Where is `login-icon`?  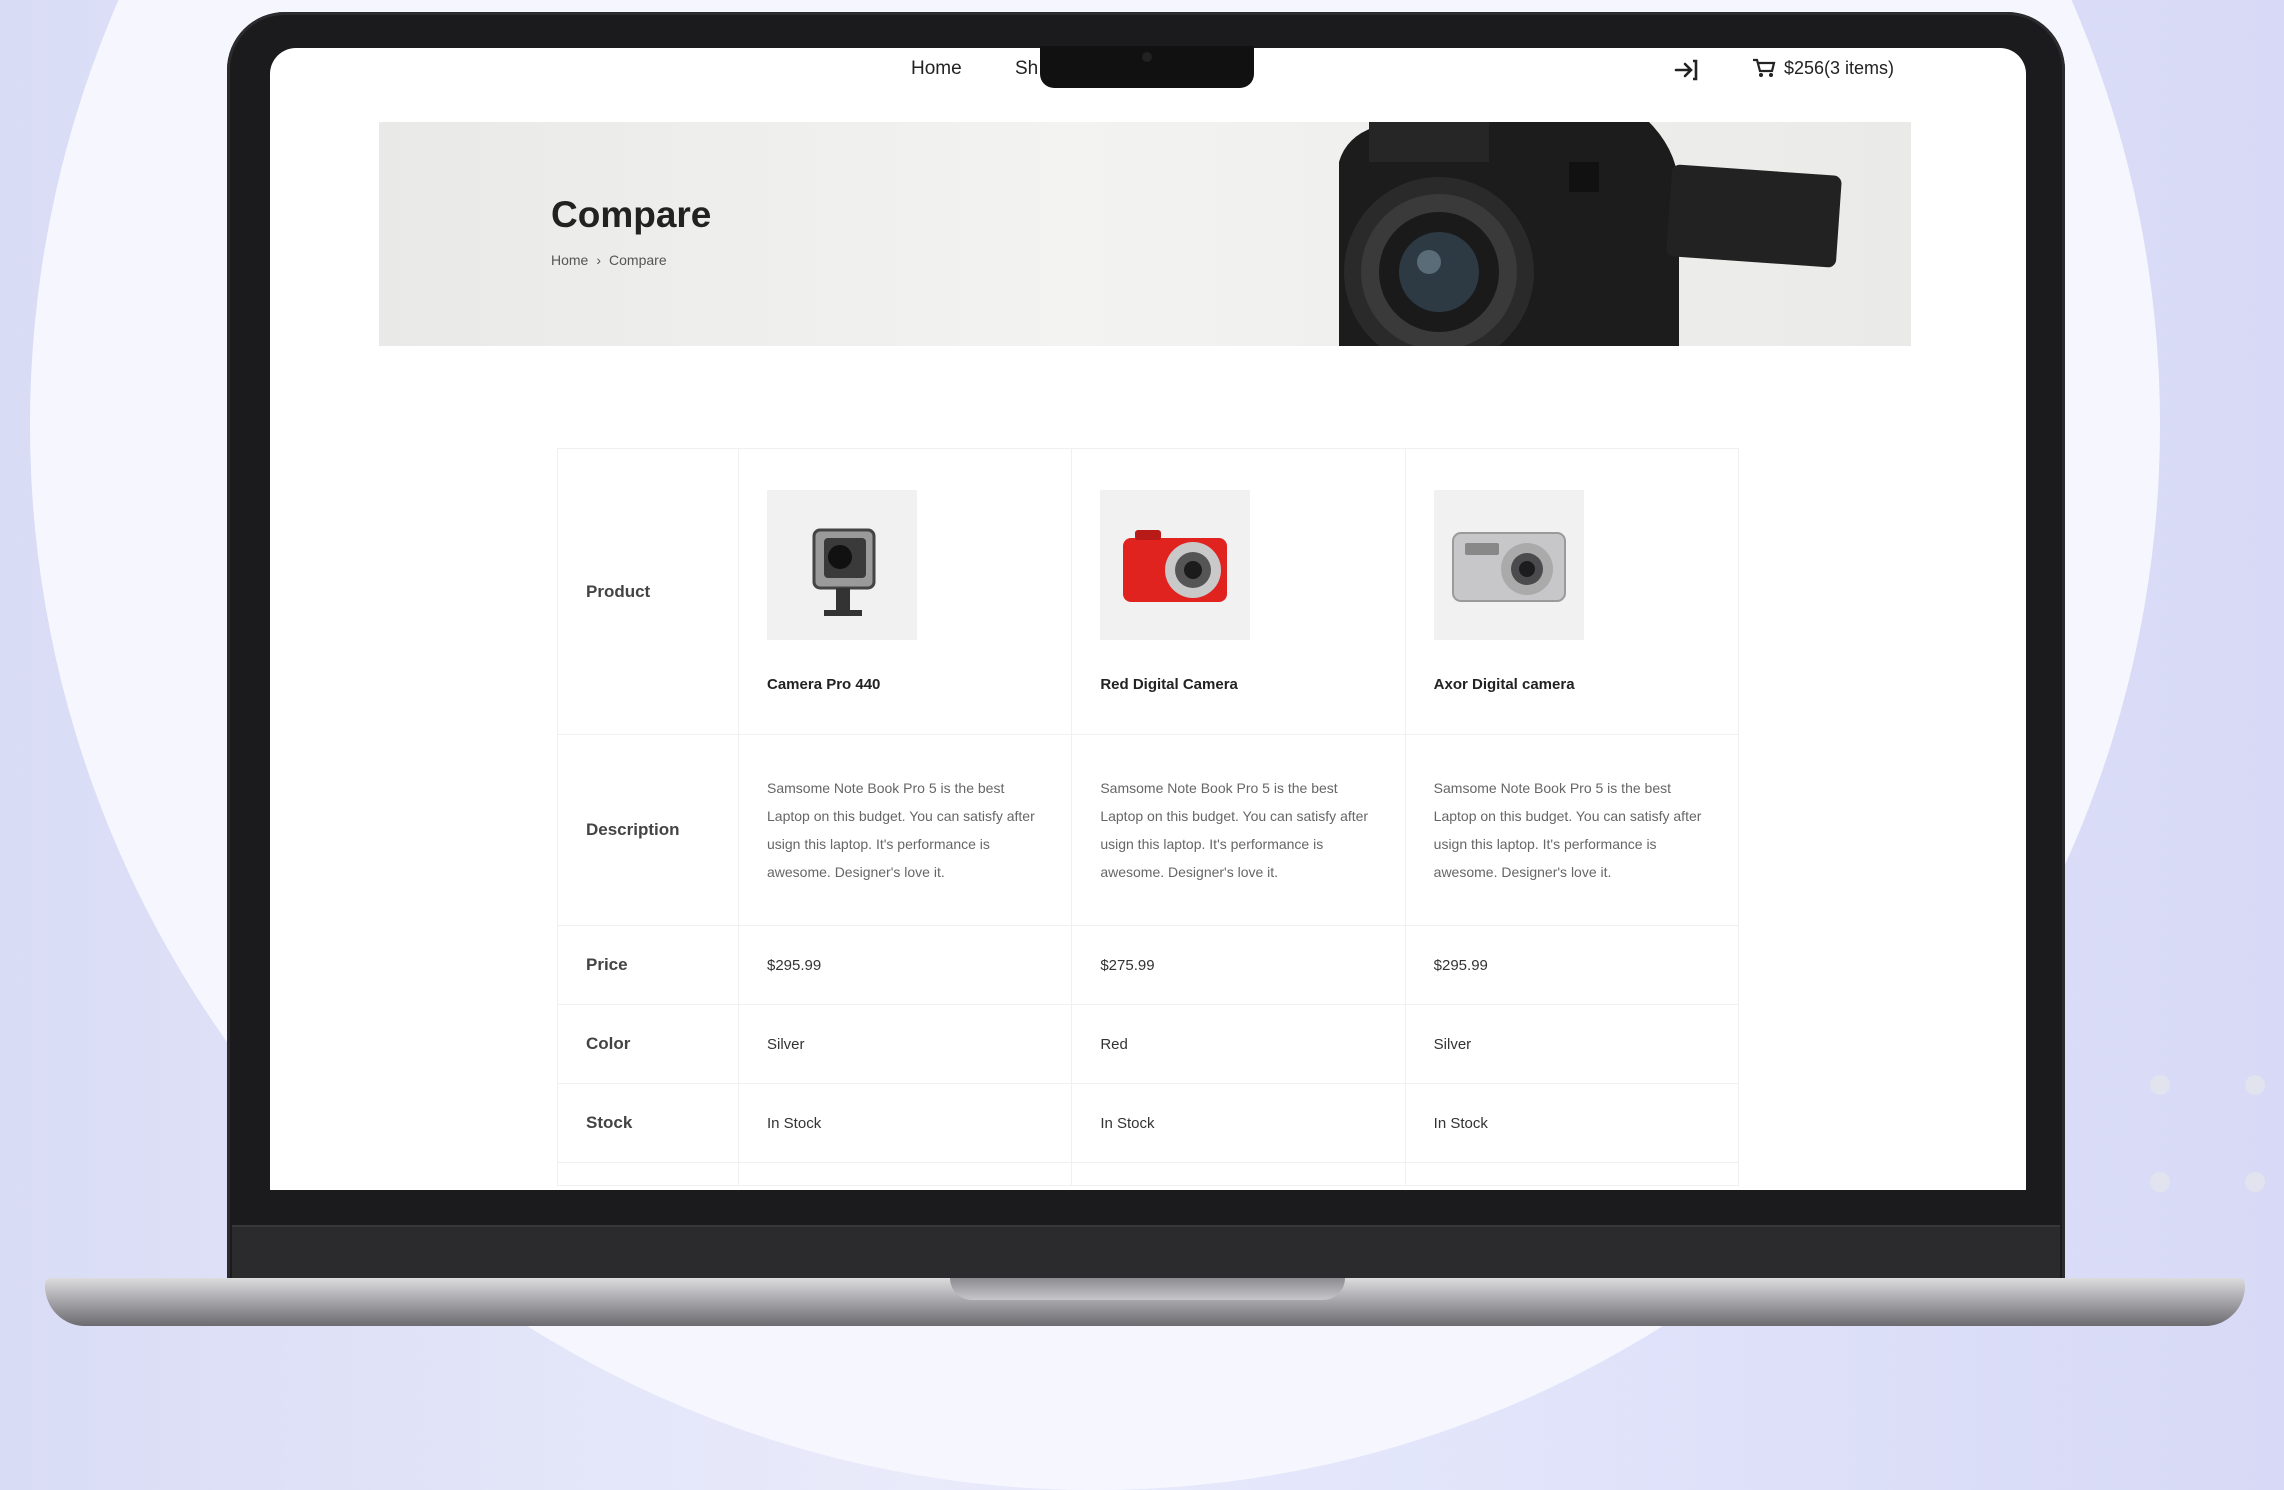 login-icon is located at coordinates (1686, 70).